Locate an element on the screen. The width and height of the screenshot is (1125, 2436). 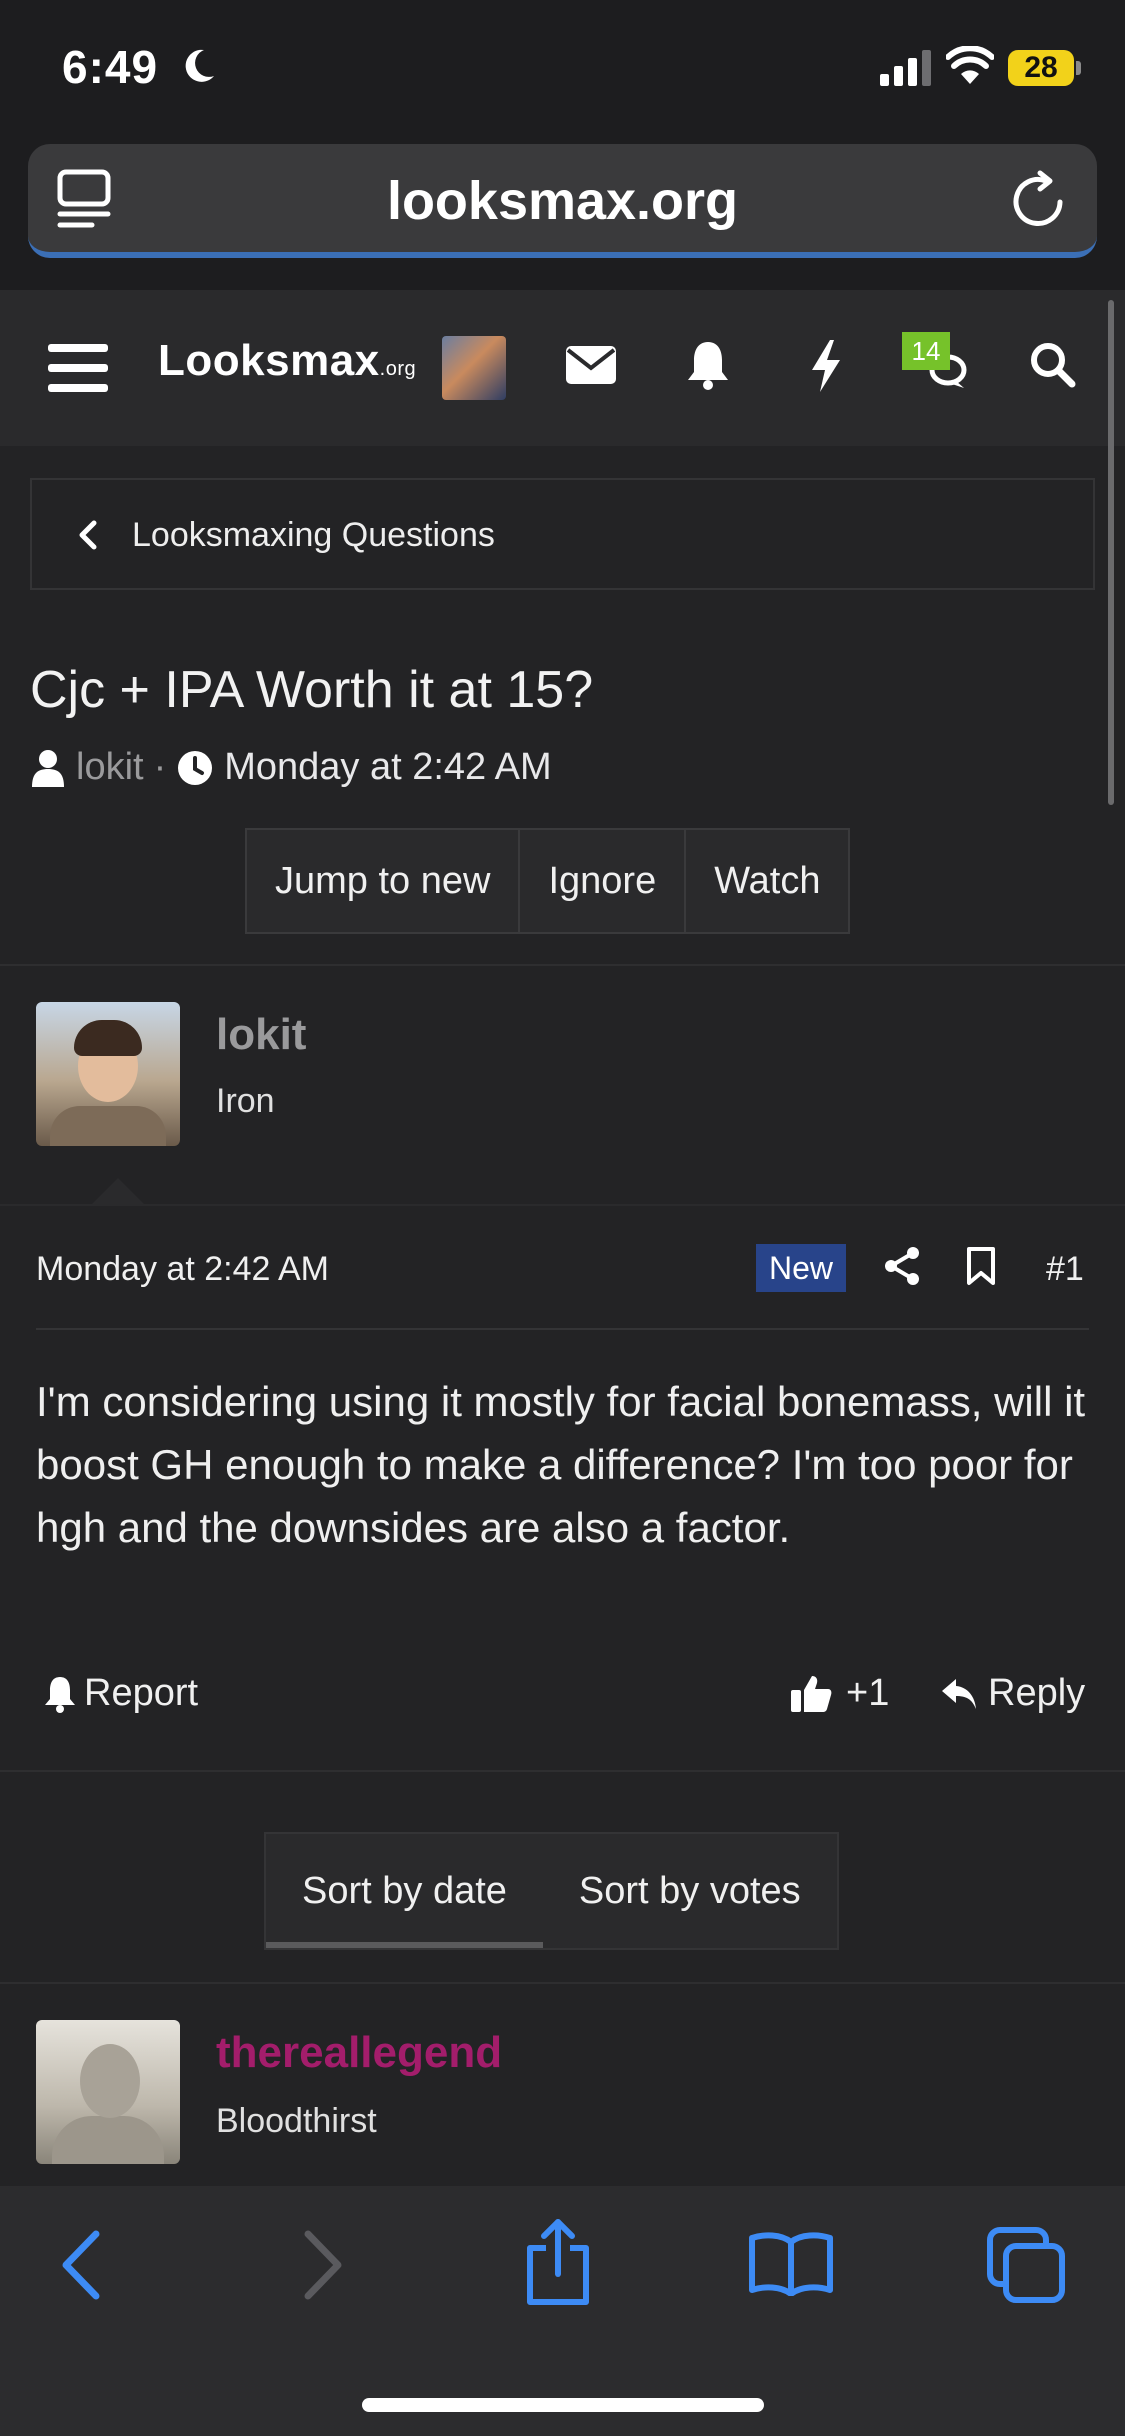
battery-cap is located at coordinates (1078, 68).